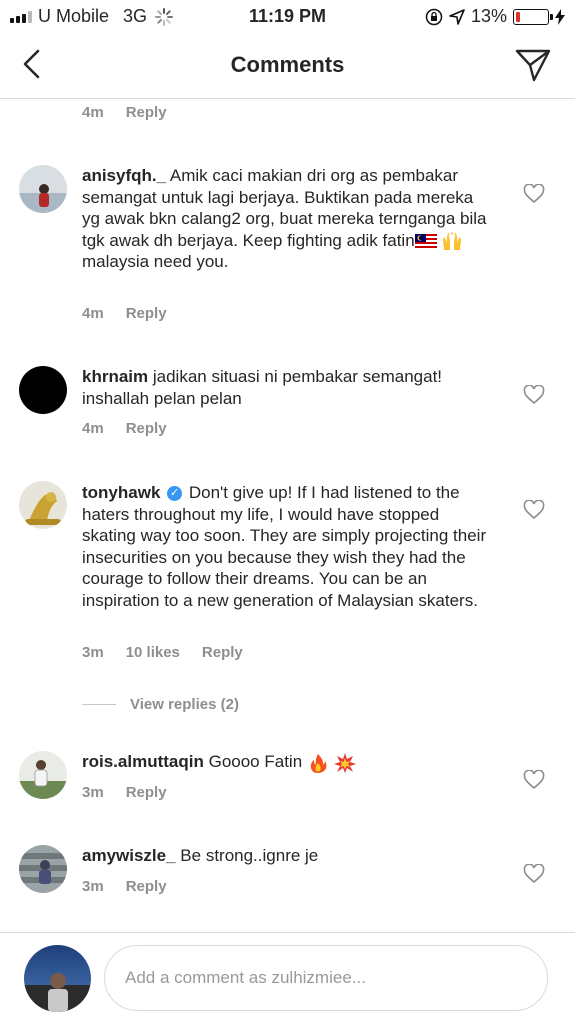 Image resolution: width=575 pixels, height=1025 pixels. I want to click on comment-username: rois.almuttaqin, so click(143, 761).